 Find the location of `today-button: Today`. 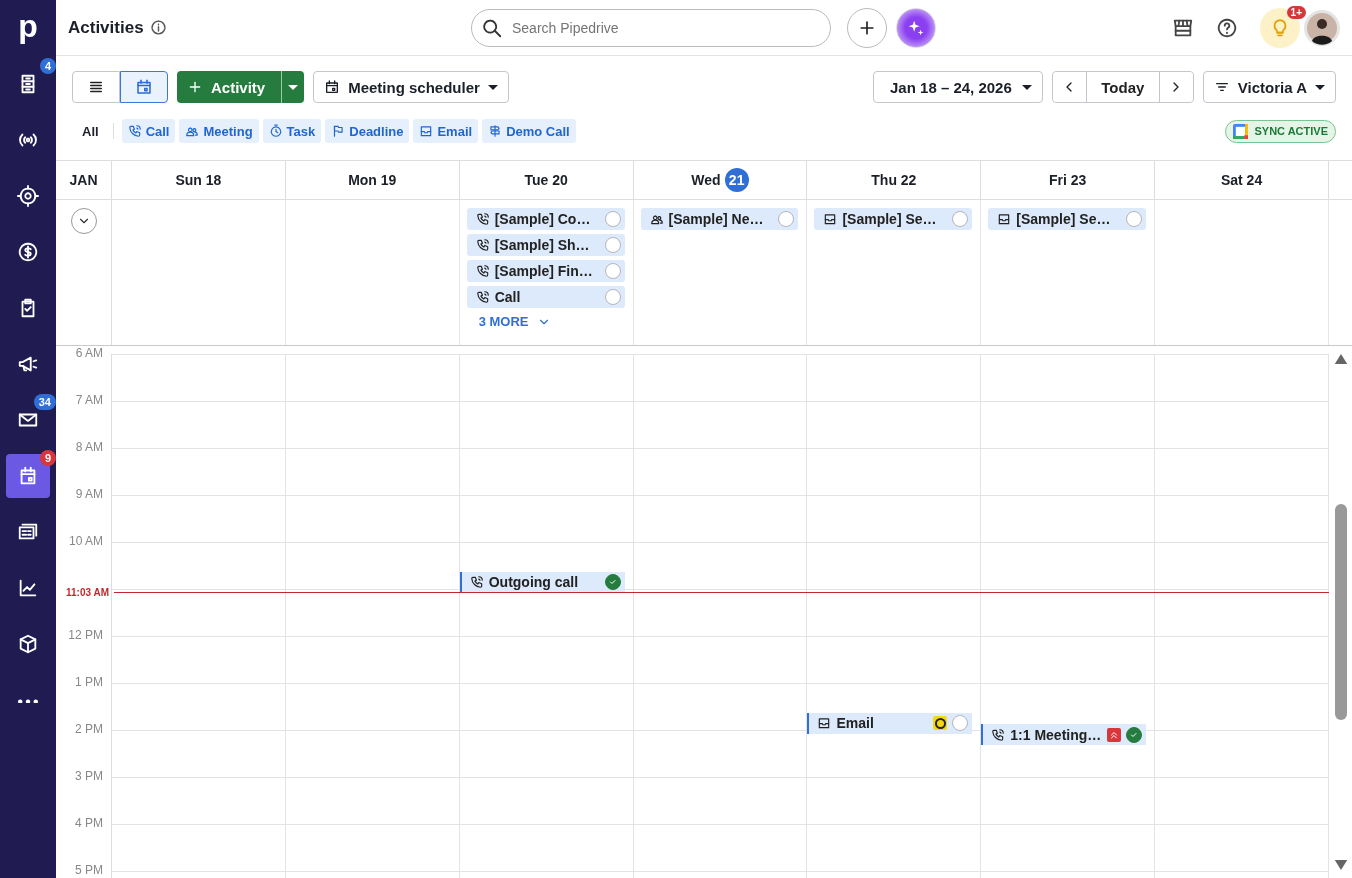

today-button: Today is located at coordinates (1122, 87).